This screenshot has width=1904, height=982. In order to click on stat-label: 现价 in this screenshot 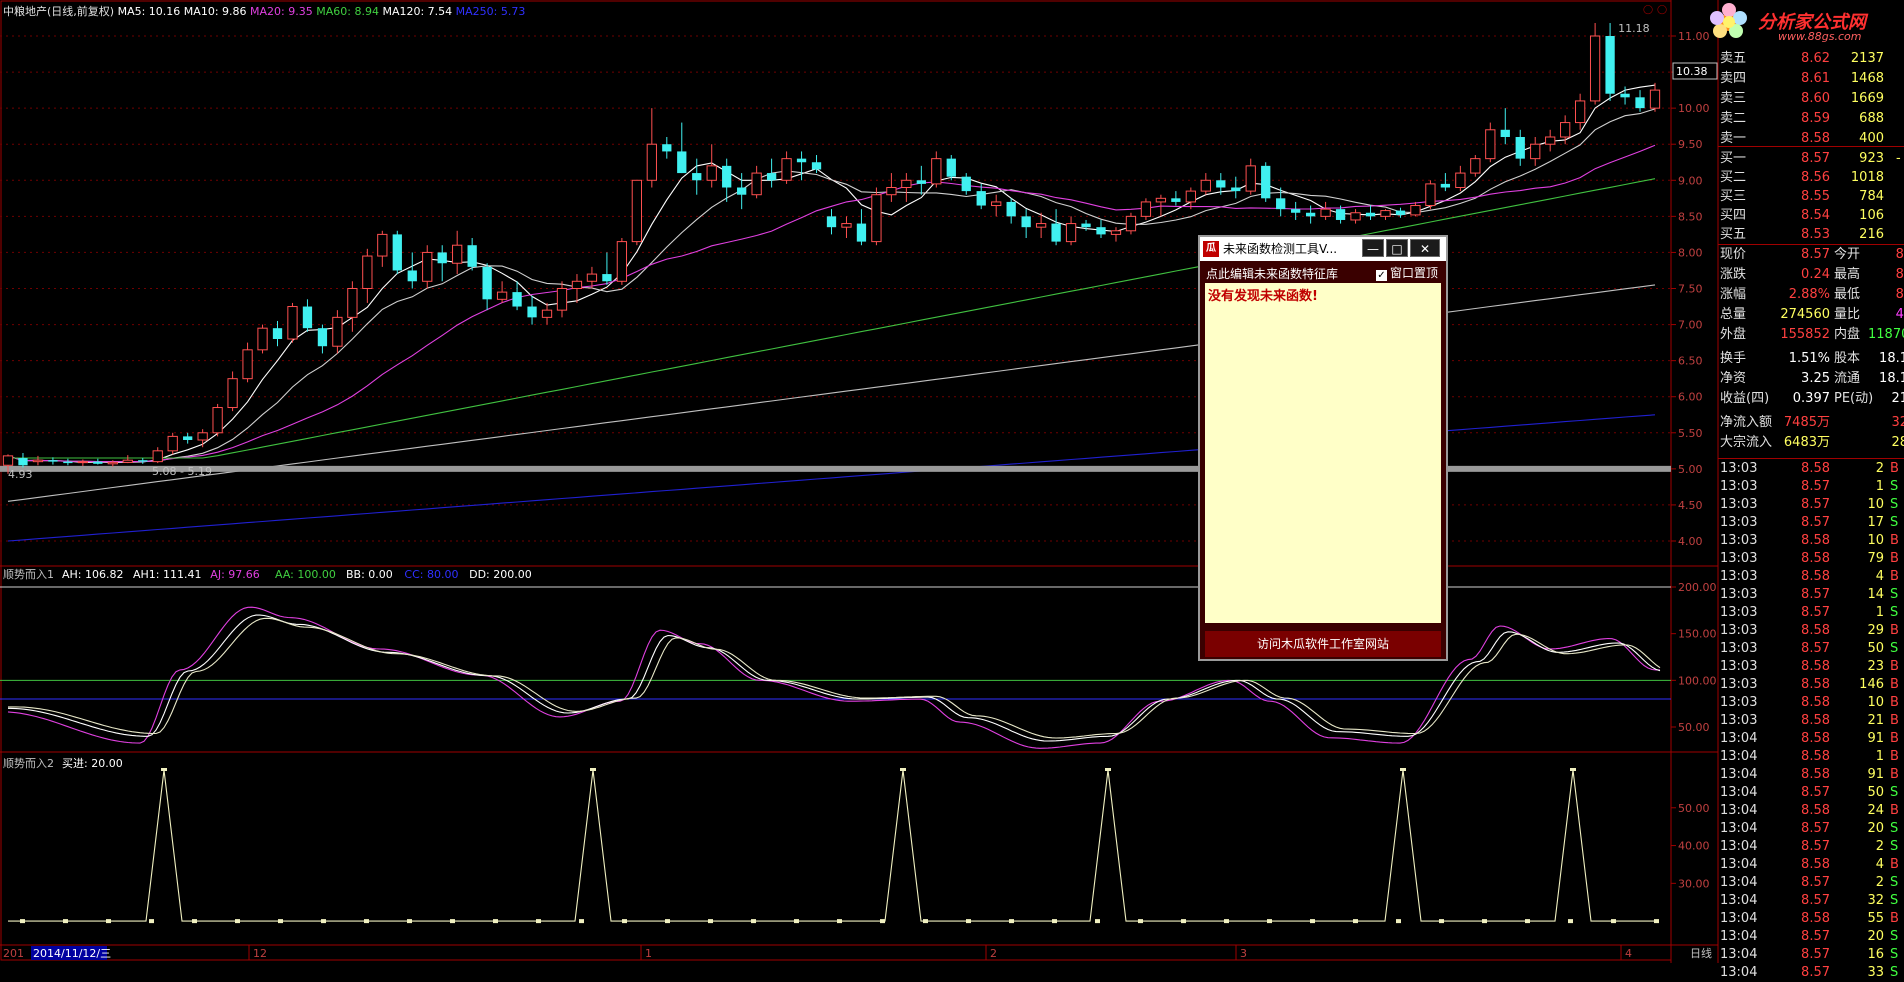, I will do `click(1733, 254)`.